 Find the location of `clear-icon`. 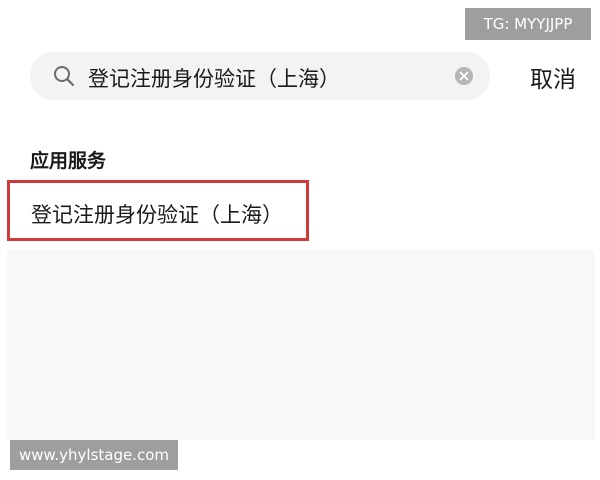

clear-icon is located at coordinates (464, 76).